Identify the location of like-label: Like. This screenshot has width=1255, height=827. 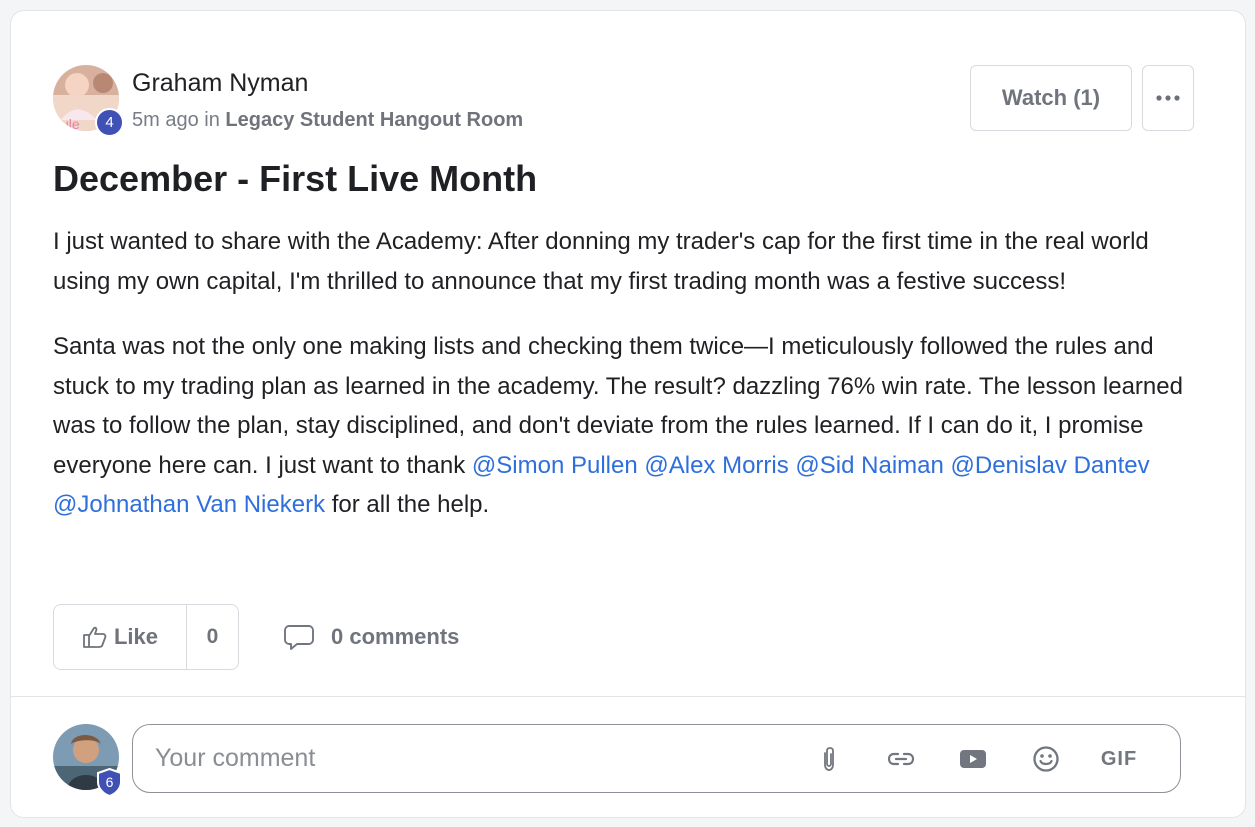
(136, 636).